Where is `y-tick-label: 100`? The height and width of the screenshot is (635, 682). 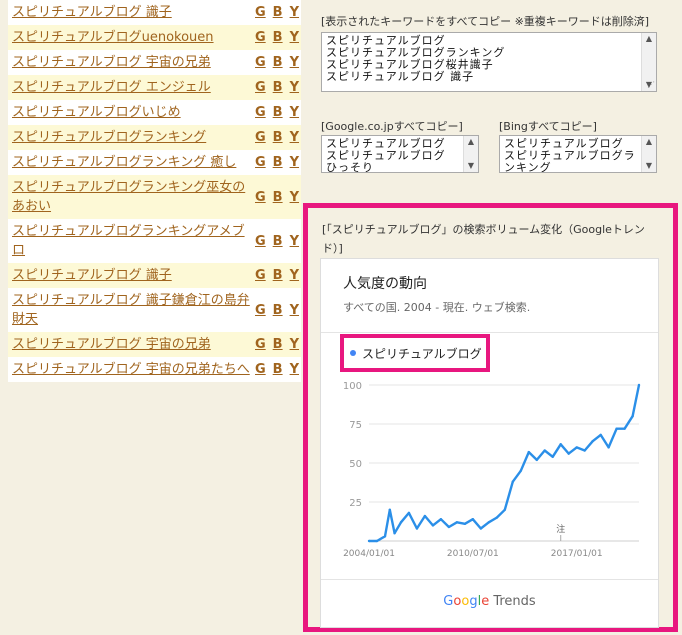 y-tick-label: 100 is located at coordinates (352, 386).